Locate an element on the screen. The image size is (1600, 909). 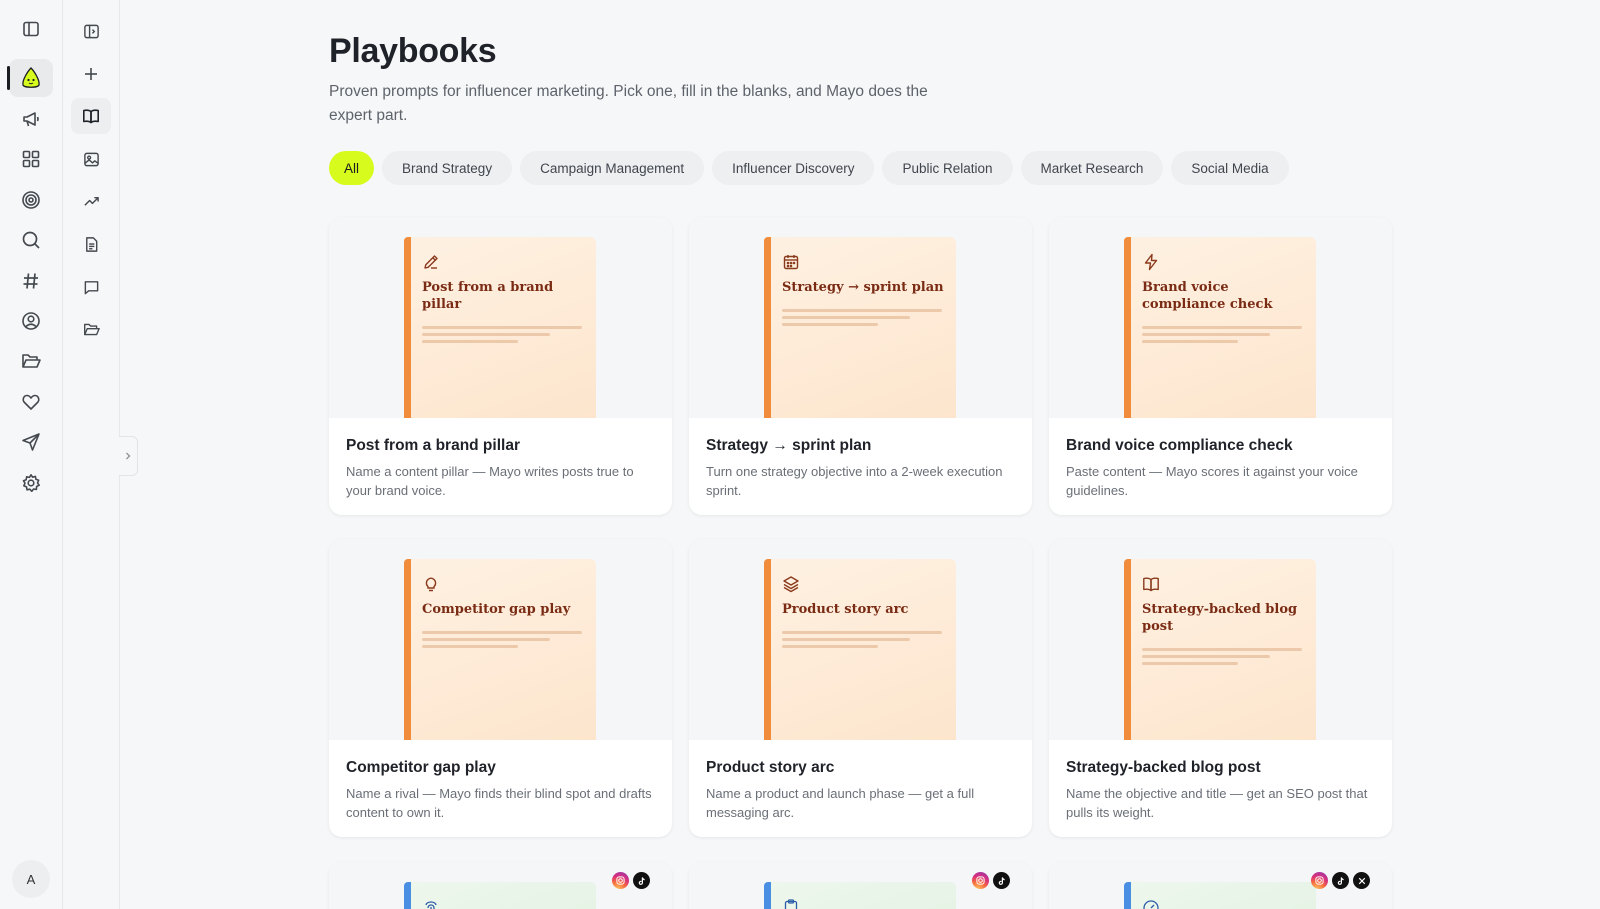
user-avatar: A is located at coordinates (31, 879).